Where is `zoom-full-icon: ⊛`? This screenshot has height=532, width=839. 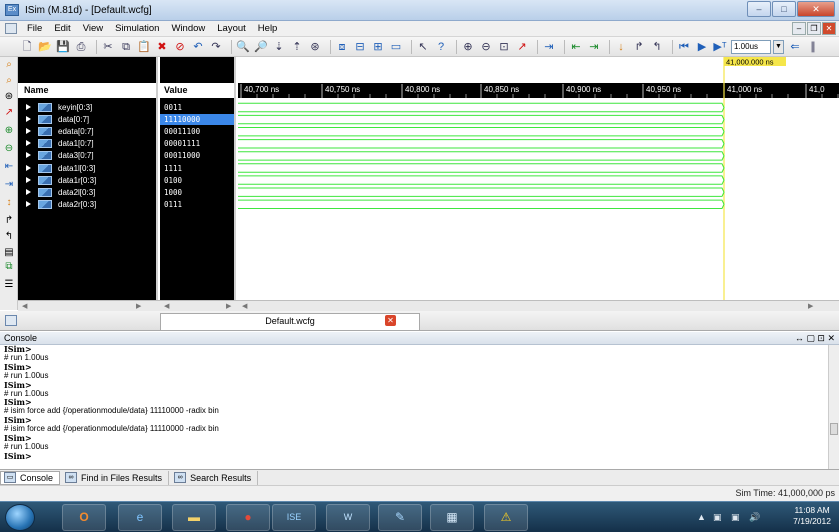 zoom-full-icon: ⊛ is located at coordinates (9, 97).